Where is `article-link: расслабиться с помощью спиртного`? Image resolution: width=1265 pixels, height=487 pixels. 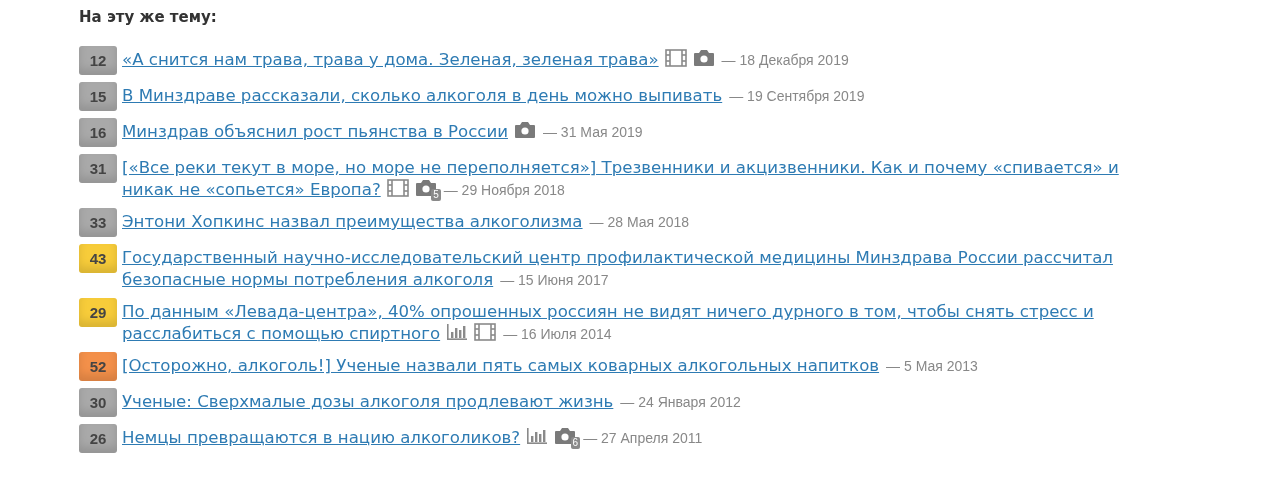
article-link: расслабиться с помощью спиртного is located at coordinates (281, 333).